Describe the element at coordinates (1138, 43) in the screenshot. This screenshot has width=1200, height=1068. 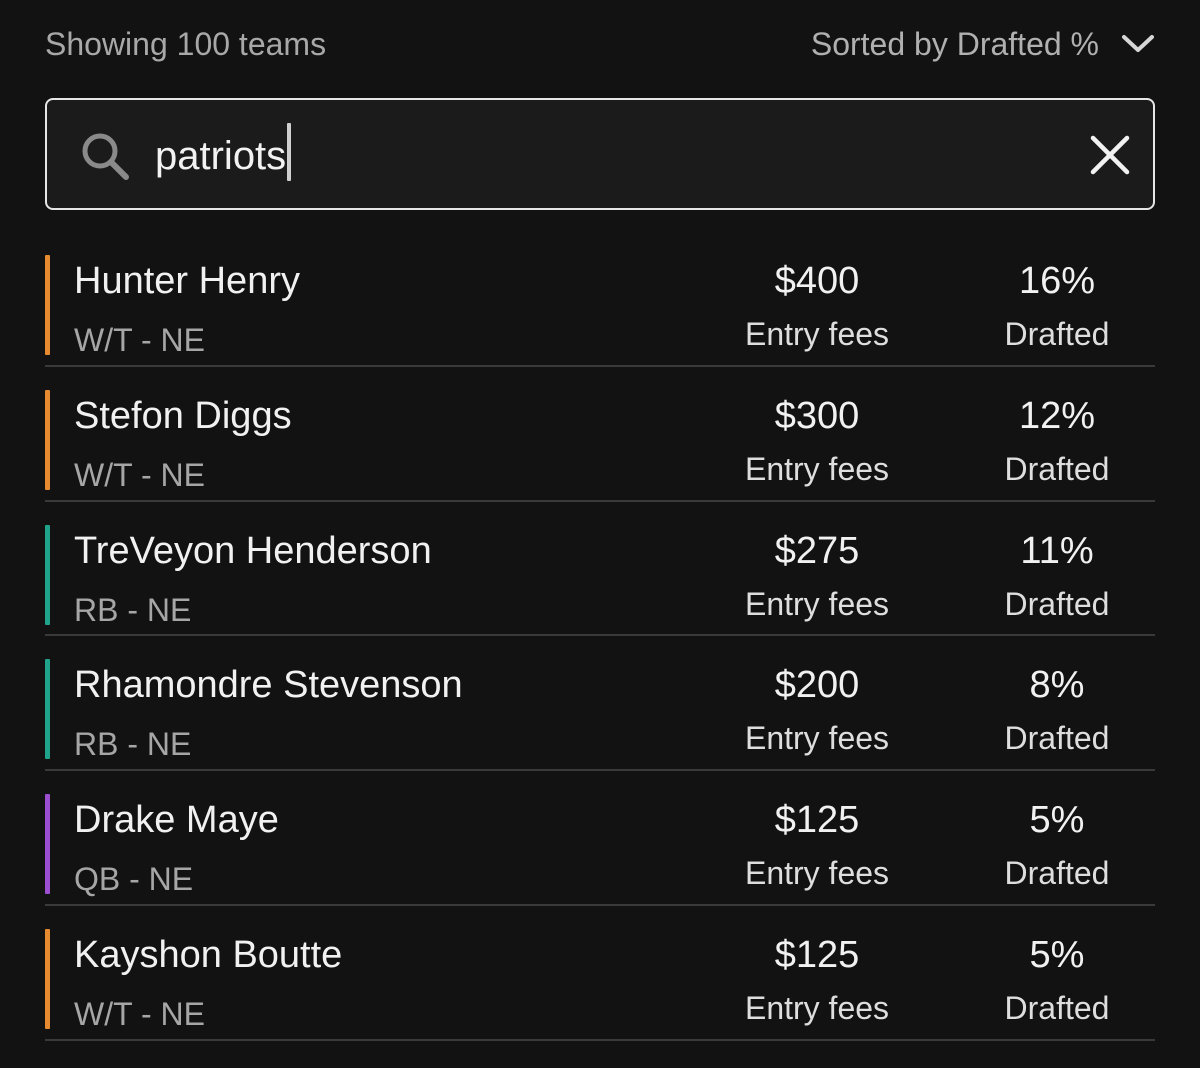
I see `chevron-down-icon` at that location.